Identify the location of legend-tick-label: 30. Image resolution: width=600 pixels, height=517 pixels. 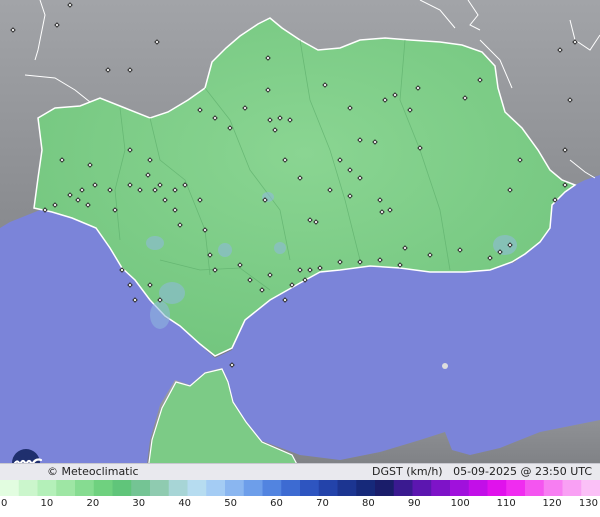
(139, 503).